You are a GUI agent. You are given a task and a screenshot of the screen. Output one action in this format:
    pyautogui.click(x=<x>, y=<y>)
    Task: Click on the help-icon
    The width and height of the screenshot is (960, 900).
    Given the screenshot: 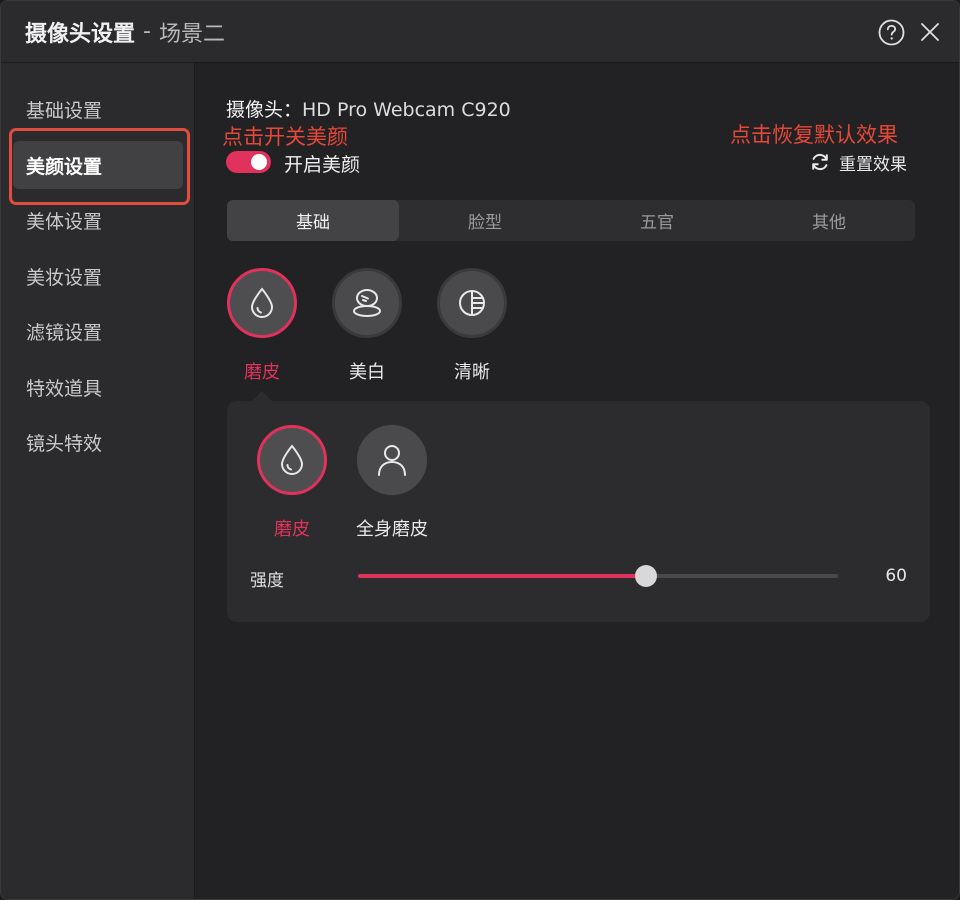 What is the action you would take?
    pyautogui.click(x=891, y=32)
    